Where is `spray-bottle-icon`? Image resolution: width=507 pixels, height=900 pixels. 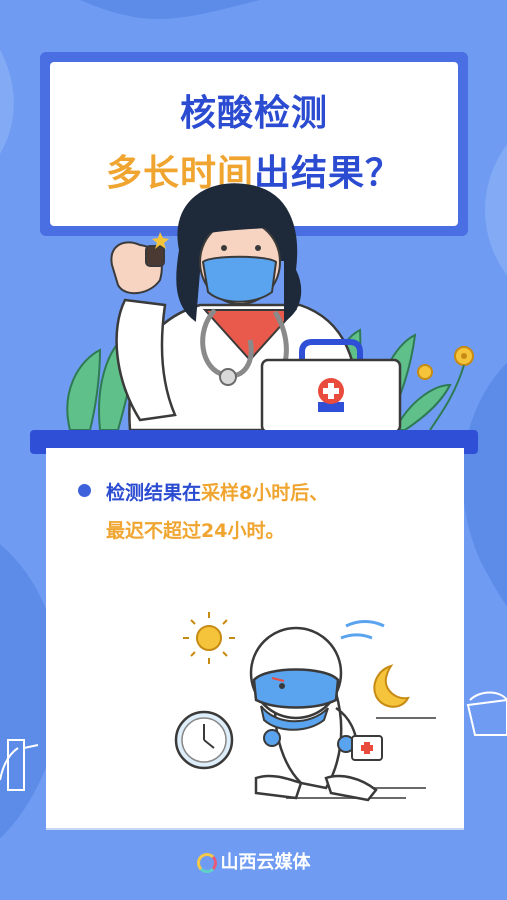
spray-bottle-icon is located at coordinates (19, 765).